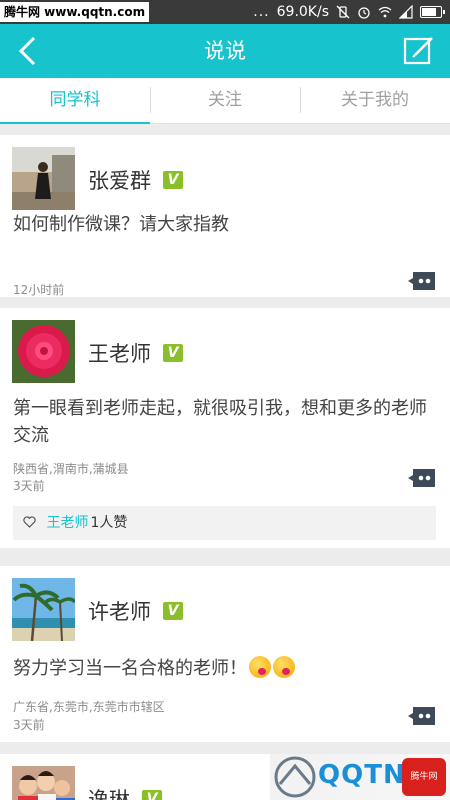 The height and width of the screenshot is (800, 450). I want to click on post-time: 12小时前, so click(39, 290).